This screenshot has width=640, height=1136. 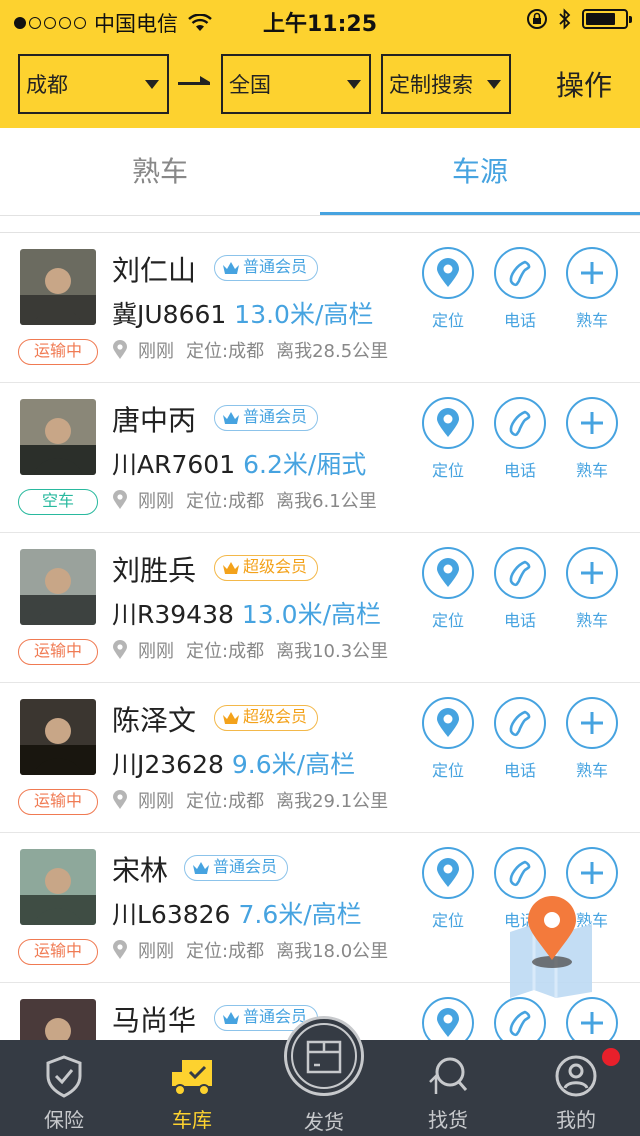 What do you see at coordinates (194, 80) in the screenshot?
I see `arrow-right-icon` at bounding box center [194, 80].